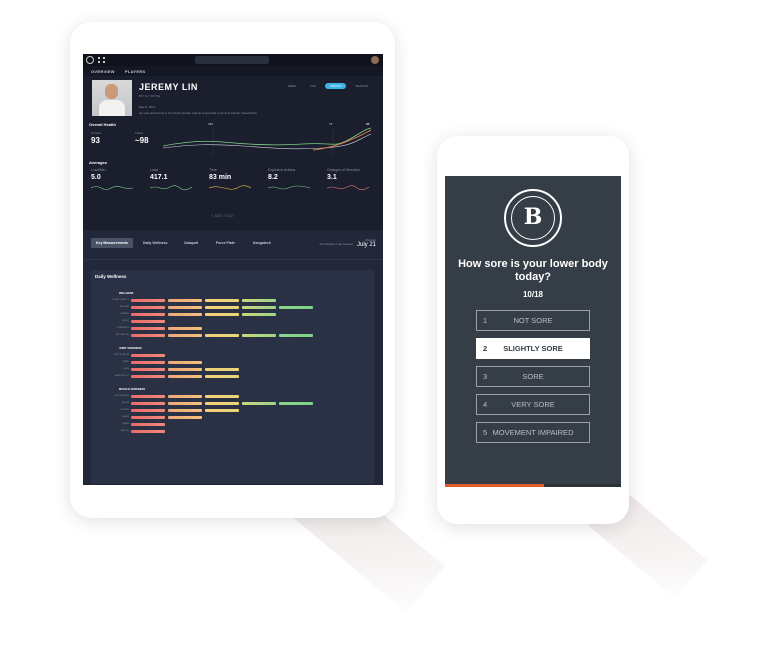 This screenshot has width=768, height=647. Describe the element at coordinates (98, 162) in the screenshot. I see `averages-title: Averages` at that location.